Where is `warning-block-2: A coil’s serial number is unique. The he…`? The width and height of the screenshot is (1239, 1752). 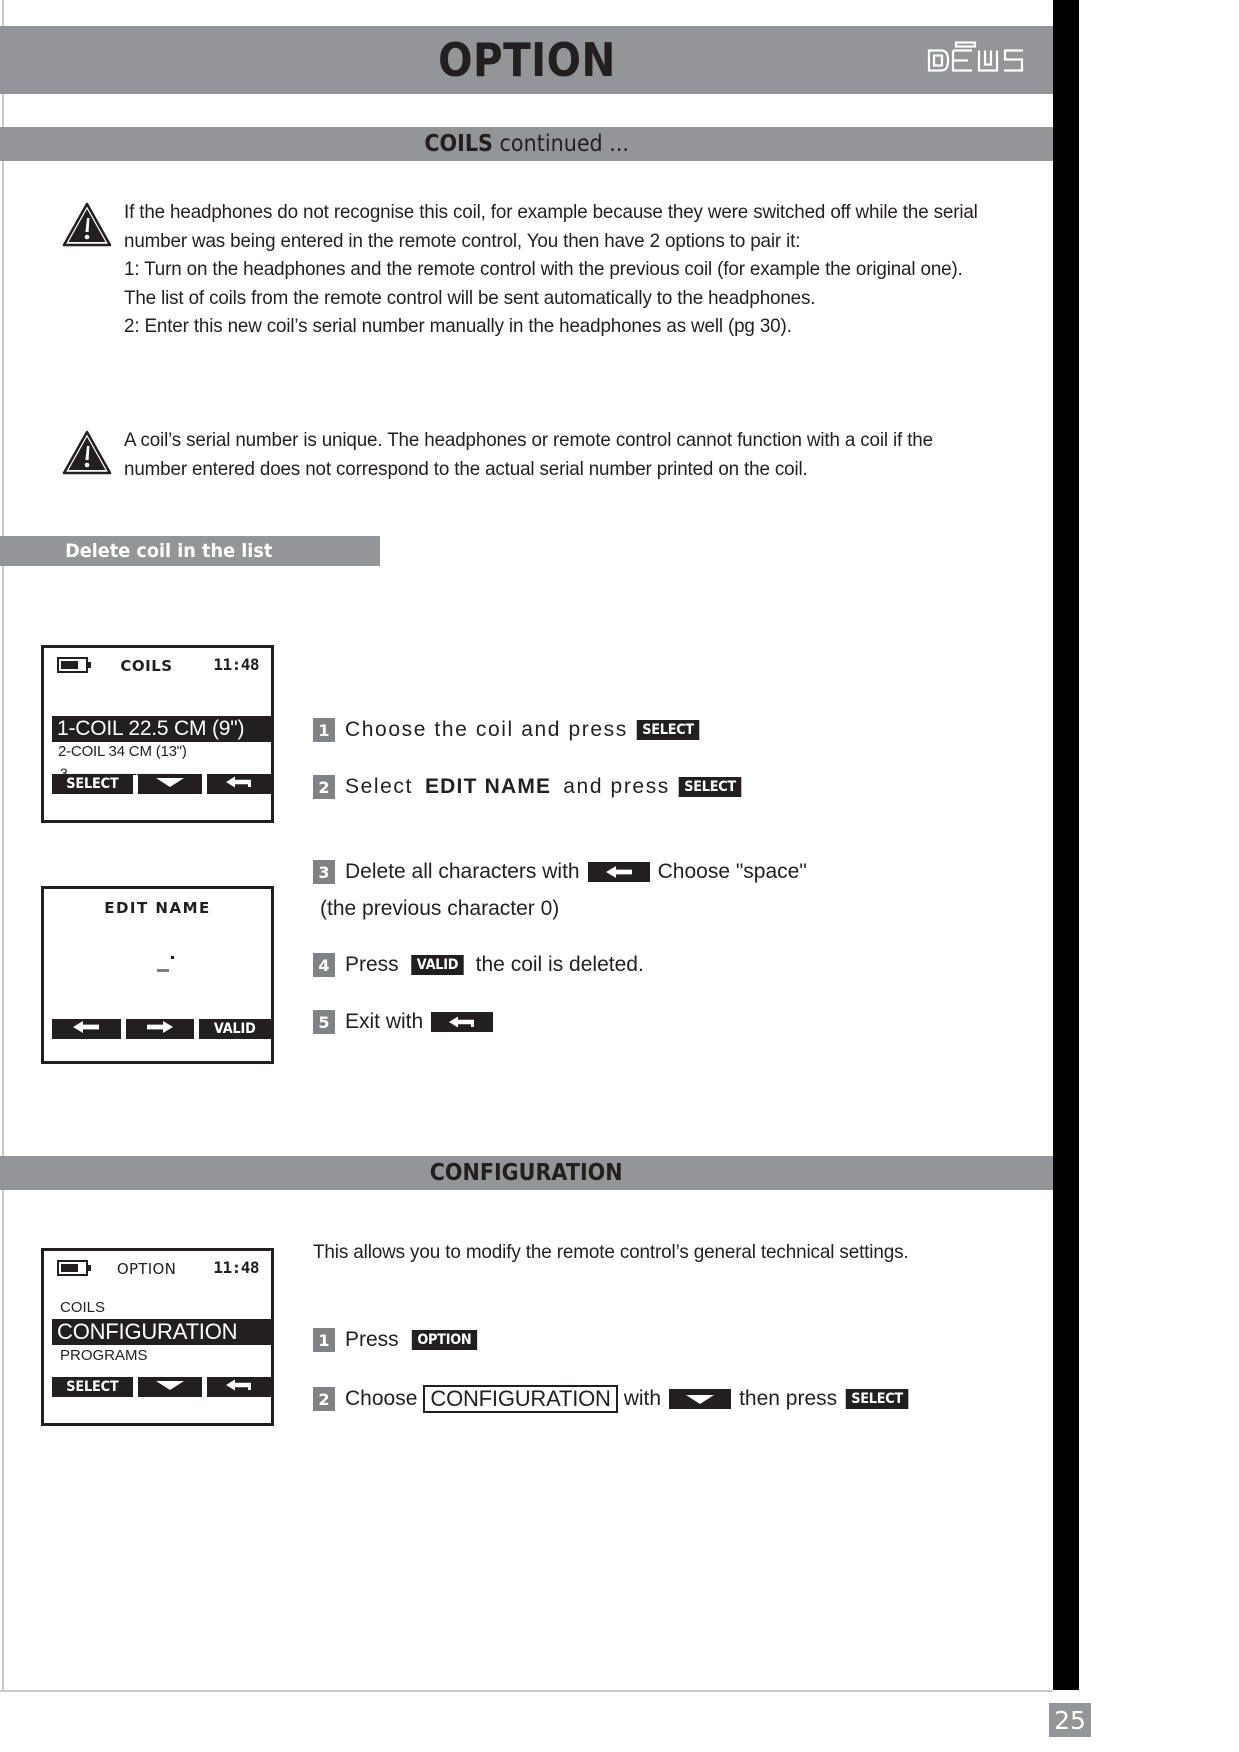 warning-block-2: A coil’s serial number is unique. The he… is located at coordinates (542, 454).